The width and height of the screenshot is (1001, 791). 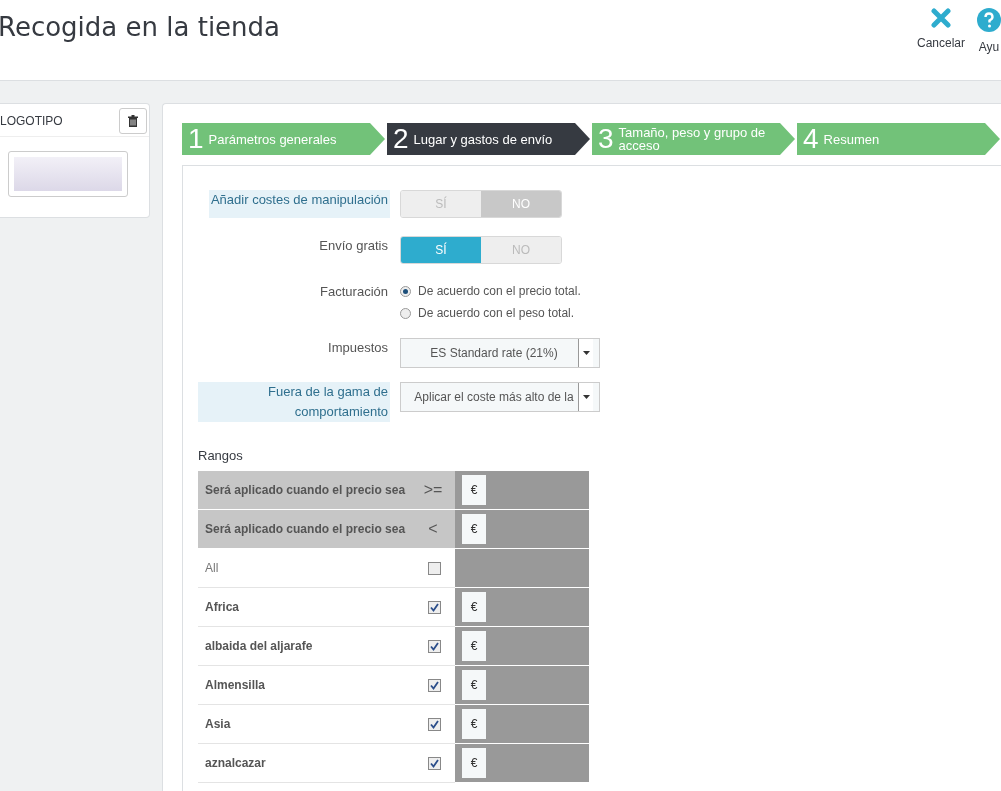 I want to click on field-label: Impuestos, so click(x=358, y=348).